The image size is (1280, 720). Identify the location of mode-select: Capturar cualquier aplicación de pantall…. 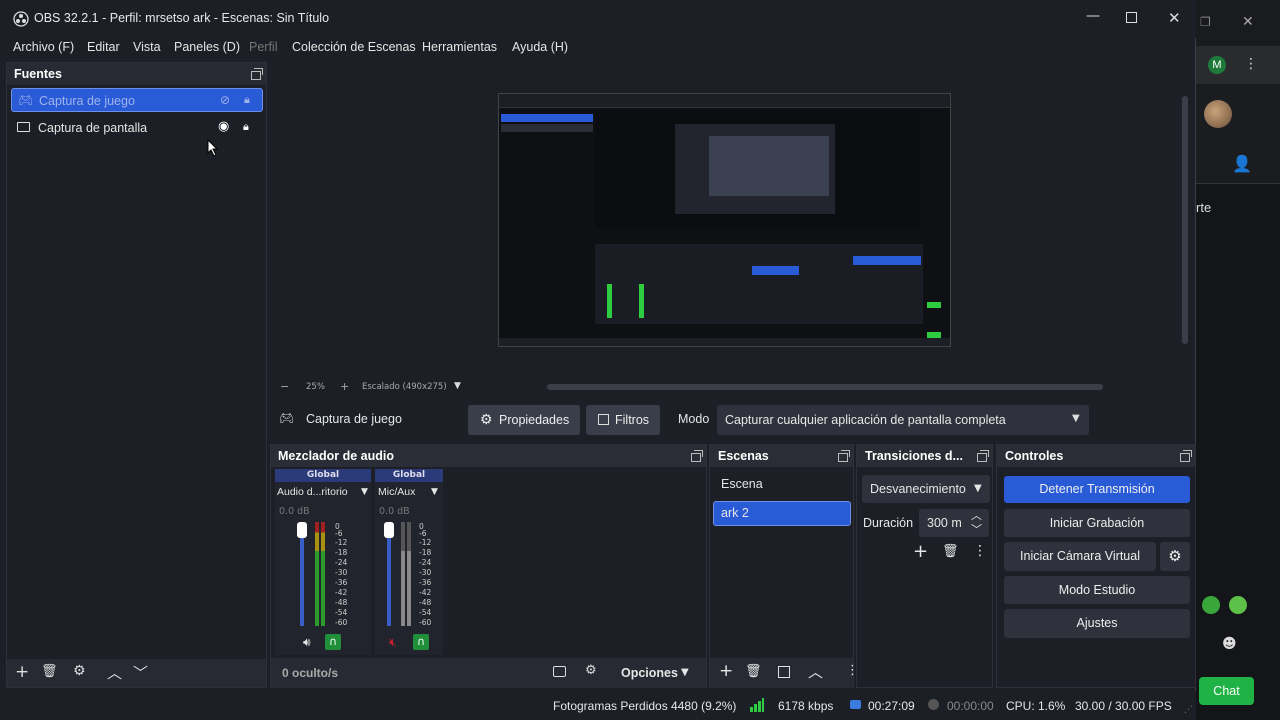
(903, 420).